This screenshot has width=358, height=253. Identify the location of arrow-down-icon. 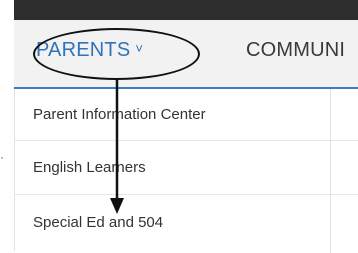
(117, 147).